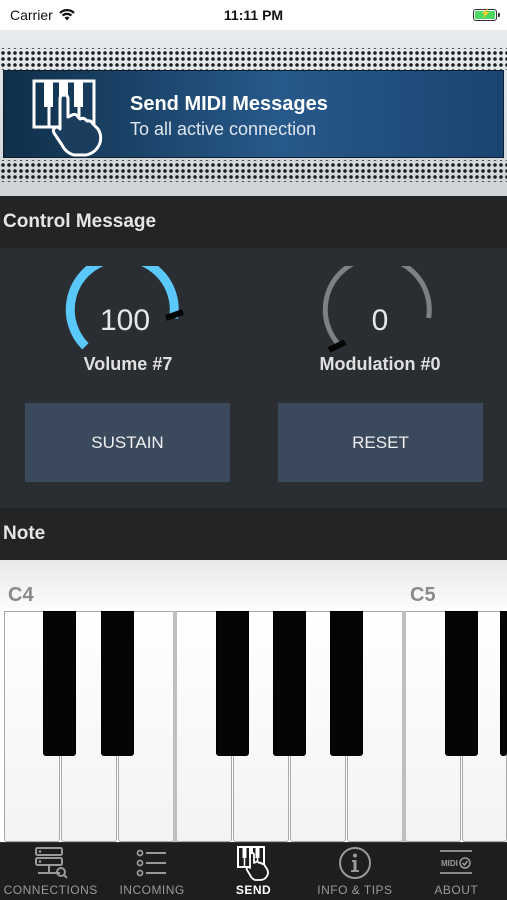  Describe the element at coordinates (449, 863) in the screenshot. I see `midi-badge-text: MIDI` at that location.